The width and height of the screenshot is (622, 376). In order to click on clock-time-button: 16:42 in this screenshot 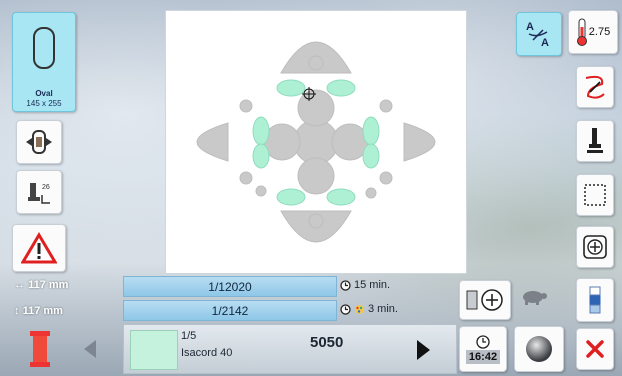, I will do `click(483, 349)`.